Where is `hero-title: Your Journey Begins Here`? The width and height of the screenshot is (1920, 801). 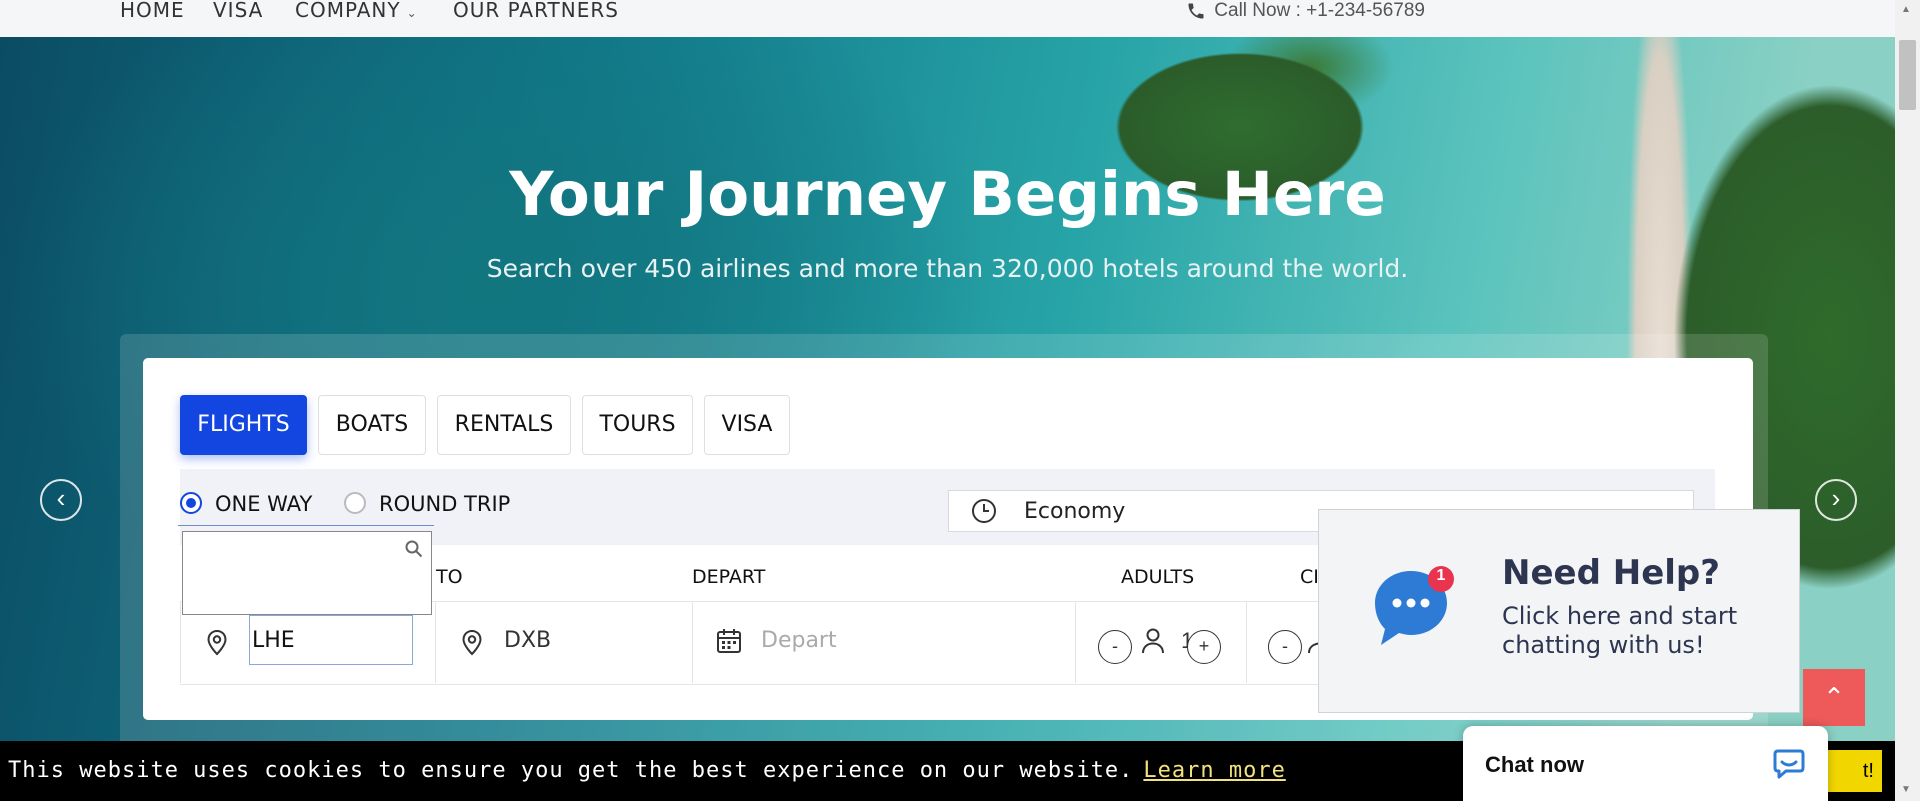 hero-title: Your Journey Begins Here is located at coordinates (947, 194).